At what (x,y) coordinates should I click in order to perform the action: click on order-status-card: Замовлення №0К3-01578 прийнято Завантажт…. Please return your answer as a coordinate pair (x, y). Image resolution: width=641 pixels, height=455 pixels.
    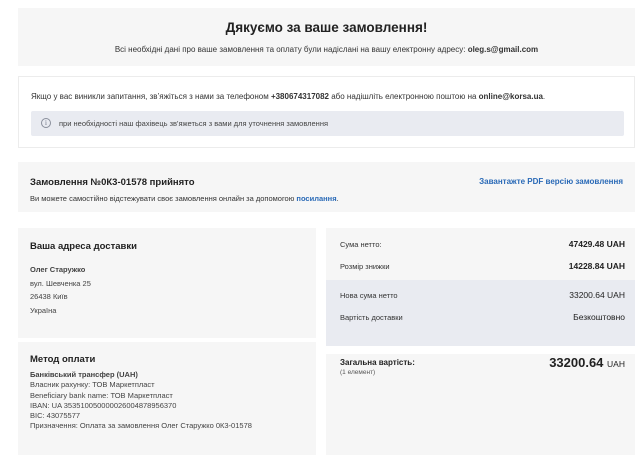
    Looking at the image, I should click on (326, 187).